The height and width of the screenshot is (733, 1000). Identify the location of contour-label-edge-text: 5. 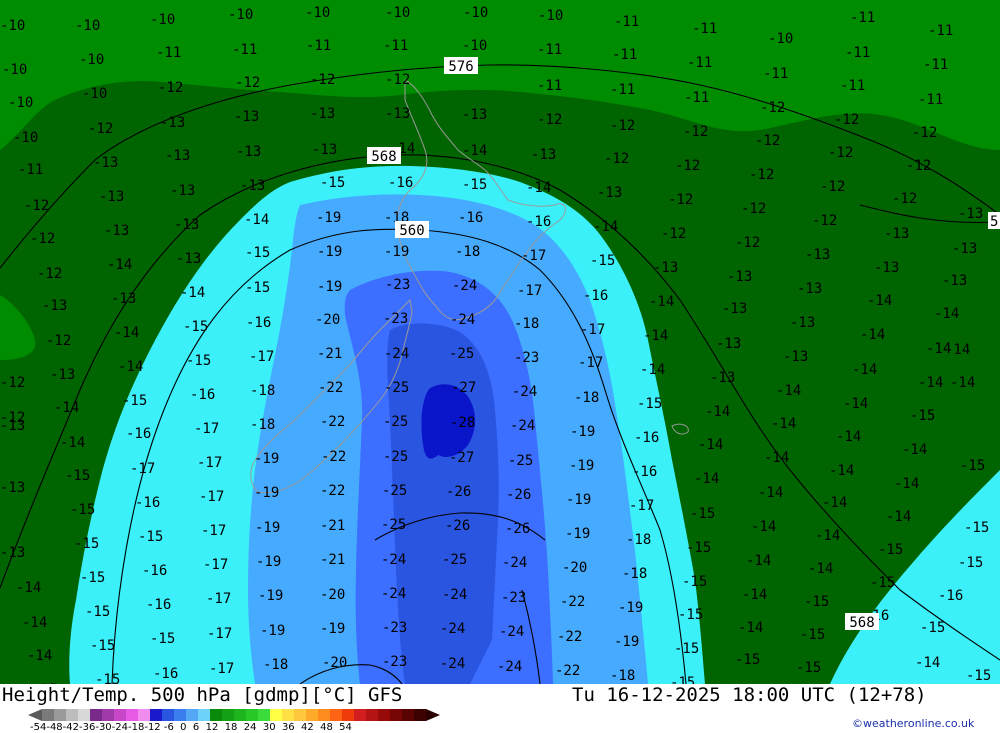
(994, 222).